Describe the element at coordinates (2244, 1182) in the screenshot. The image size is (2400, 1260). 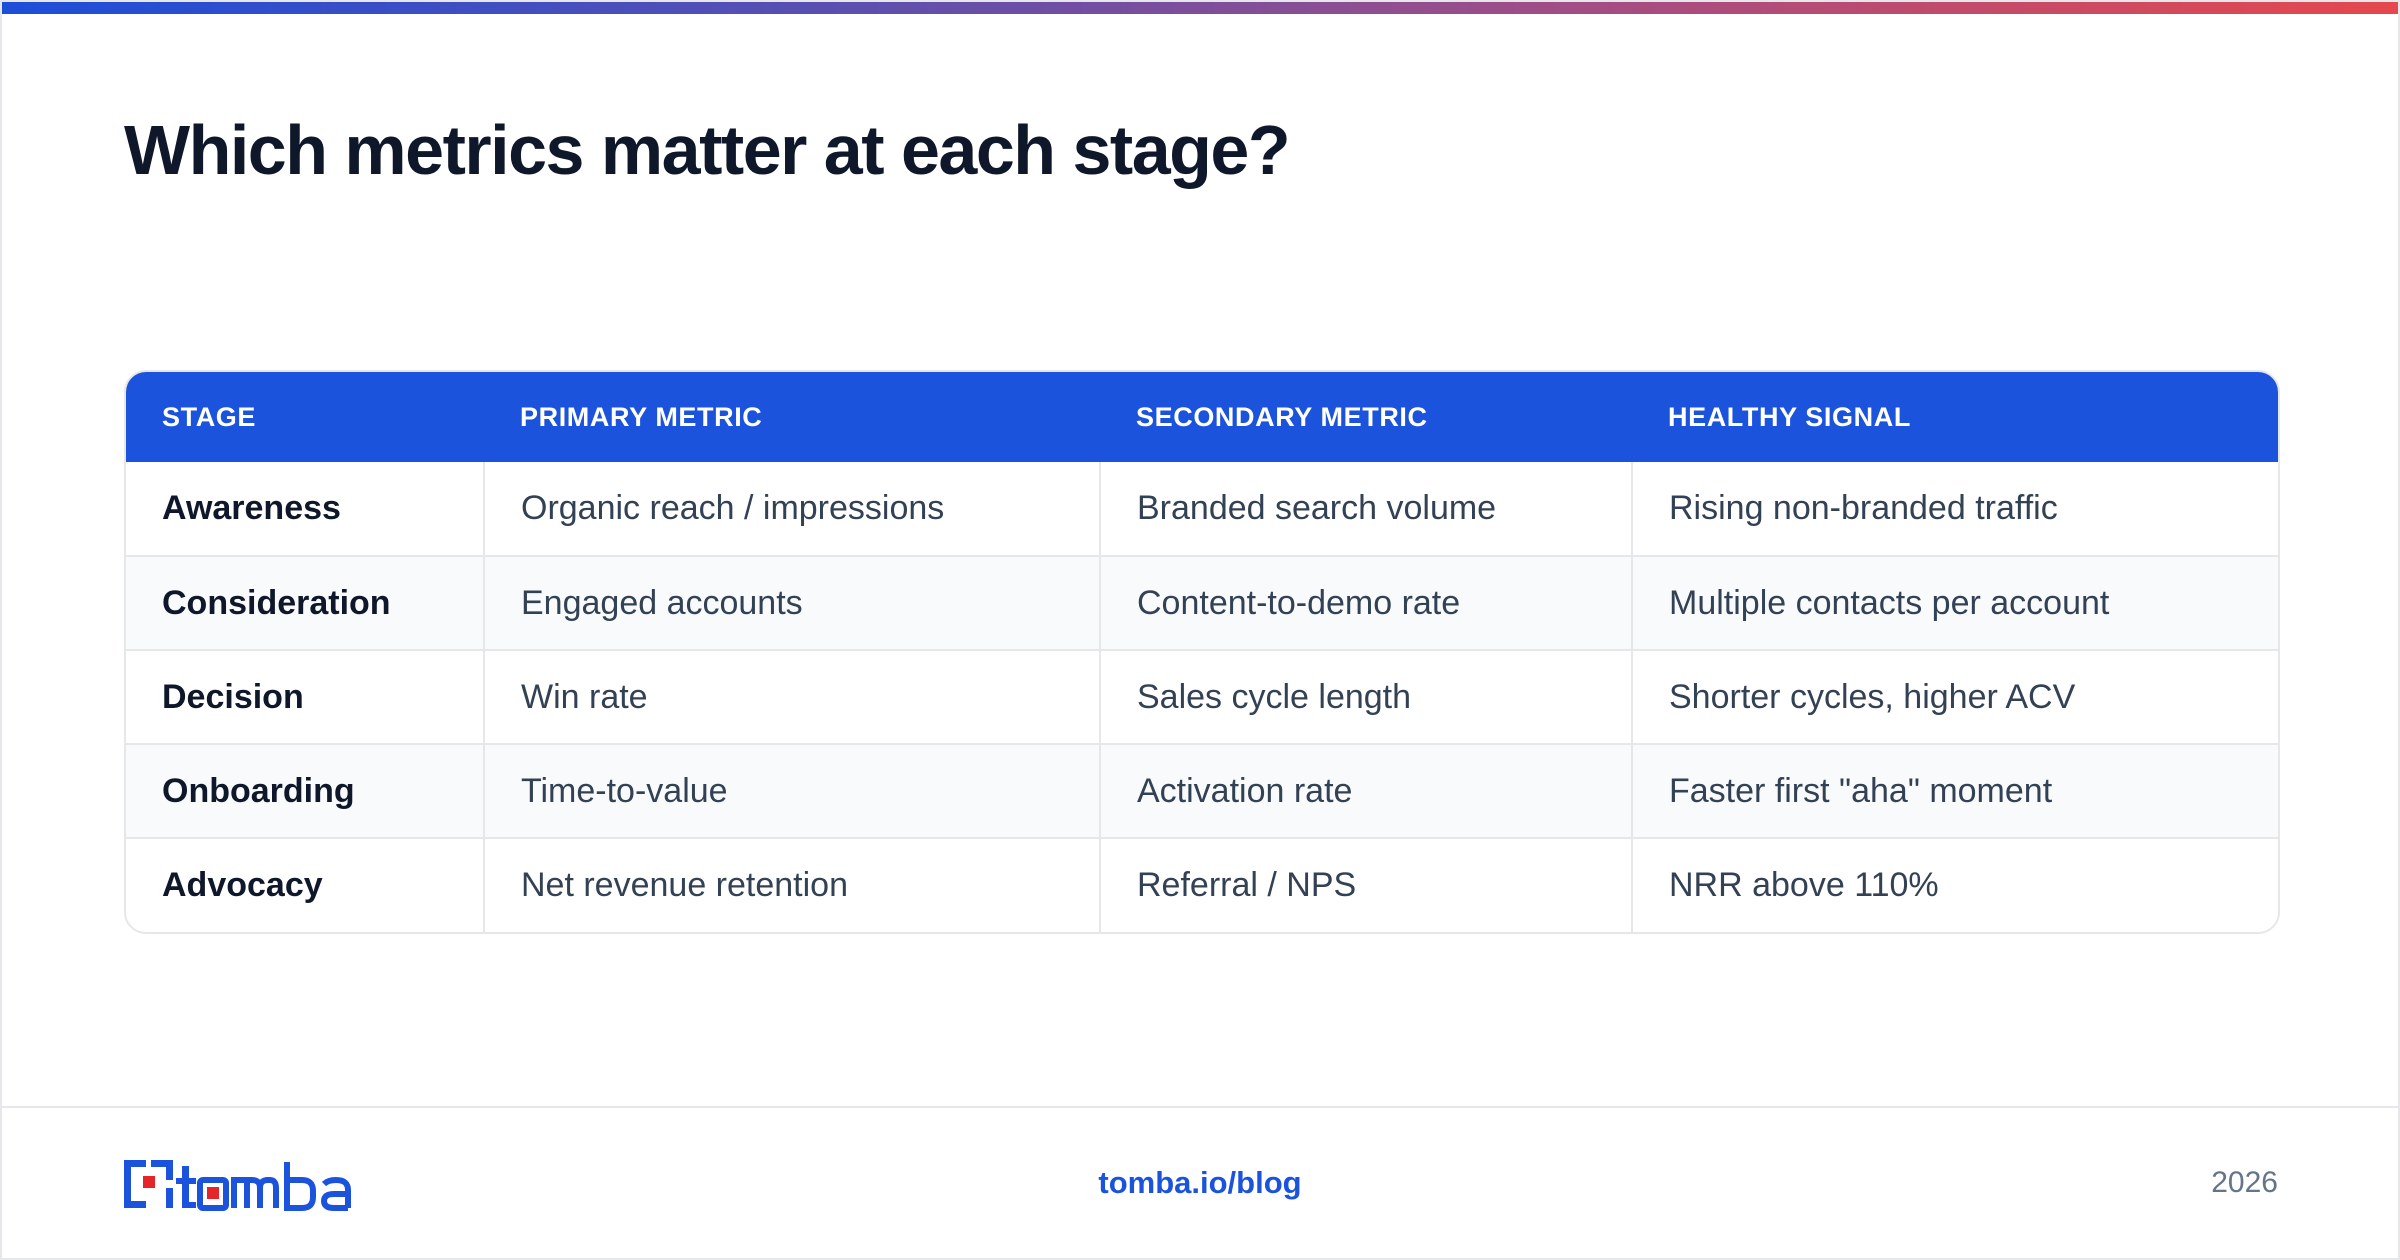
I see `footer-year: 2026` at that location.